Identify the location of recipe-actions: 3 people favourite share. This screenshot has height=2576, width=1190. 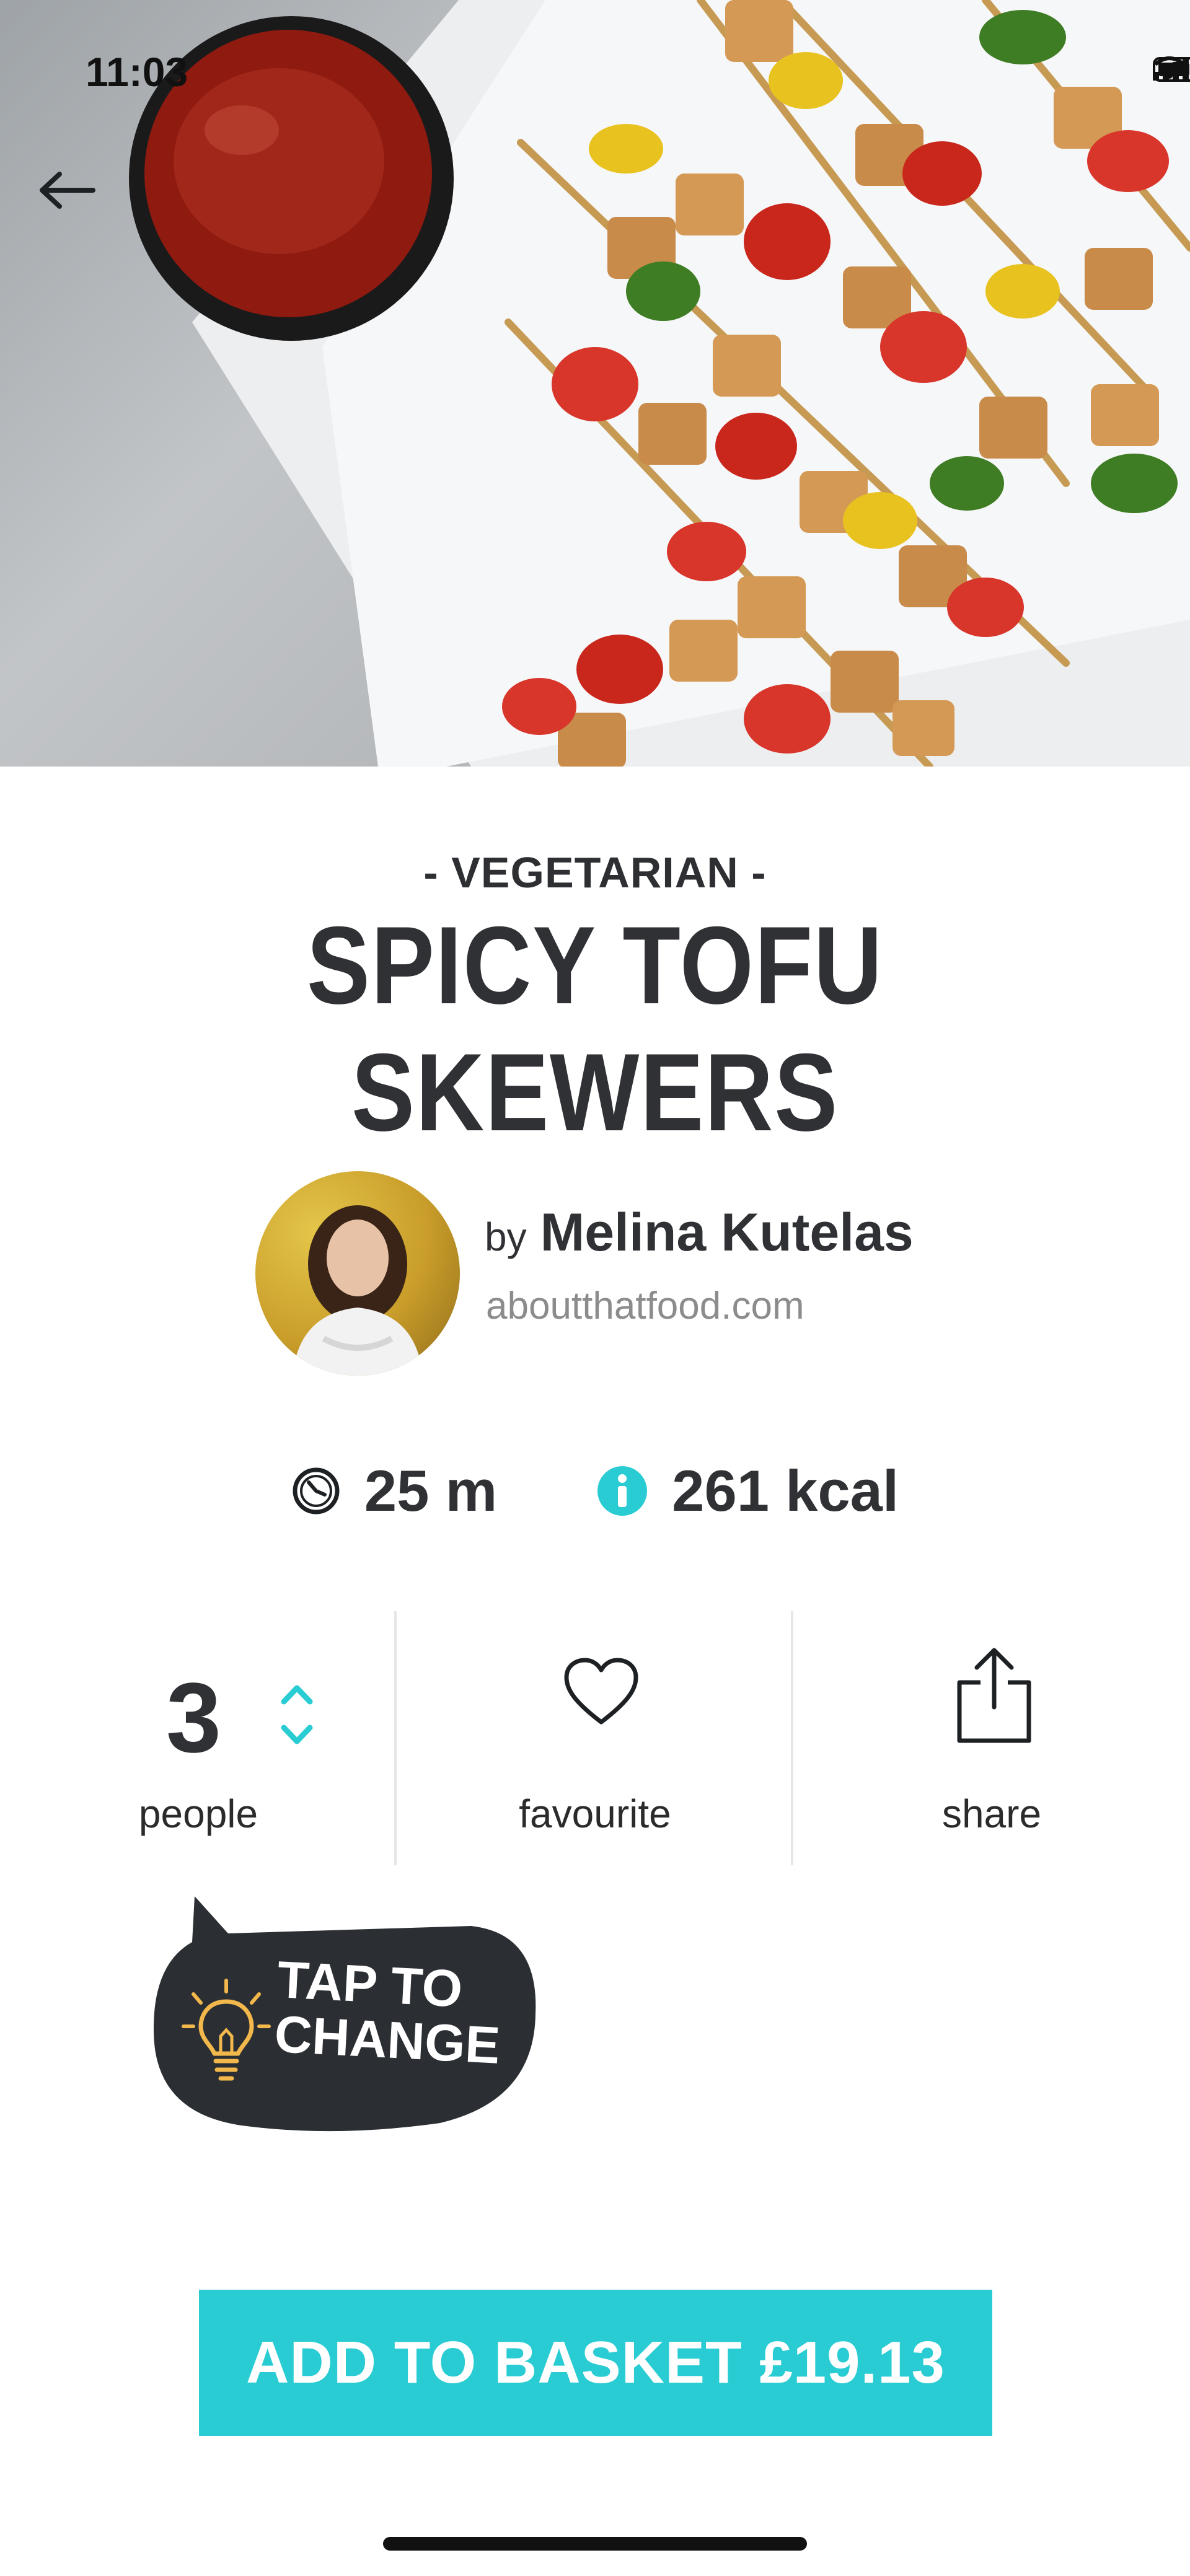
(595, 1738).